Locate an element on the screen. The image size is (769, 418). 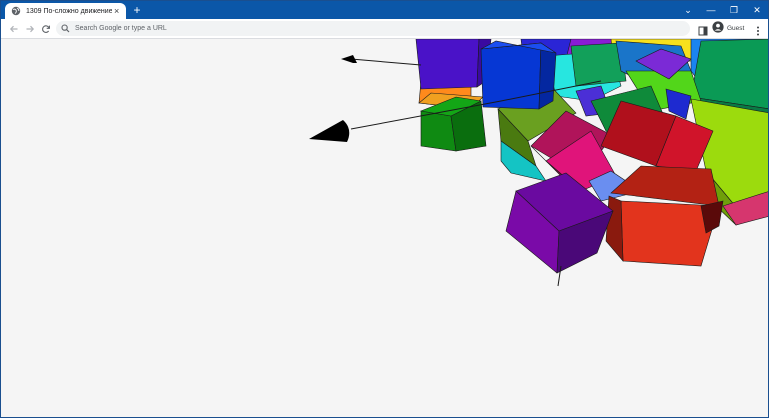
address-bar: Search Google or type a URL is located at coordinates (373, 28).